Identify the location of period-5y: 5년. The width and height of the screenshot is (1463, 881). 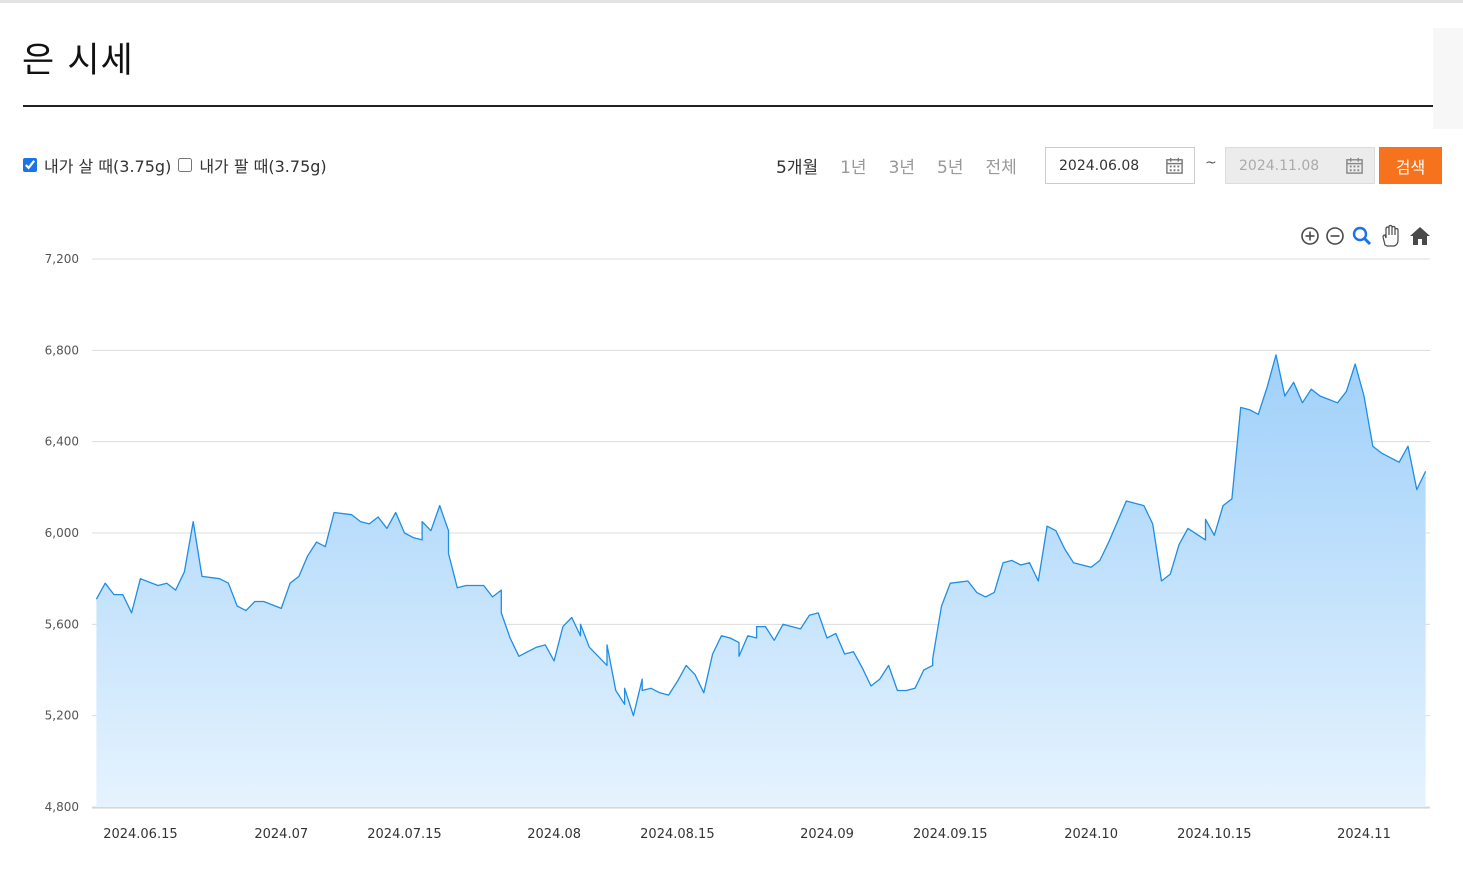
(950, 165).